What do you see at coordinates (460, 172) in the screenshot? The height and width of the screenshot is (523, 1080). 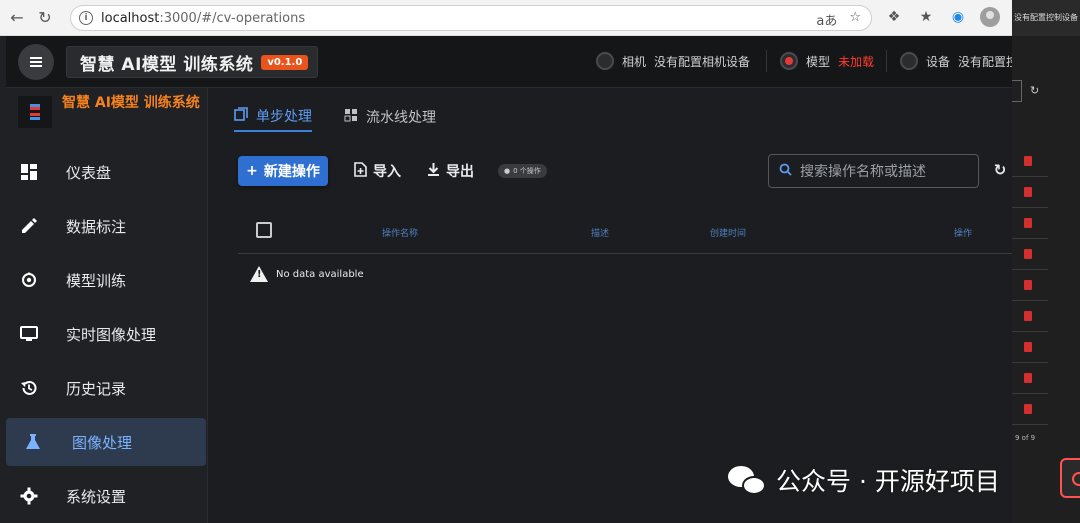 I see `export-label: 导出` at bounding box center [460, 172].